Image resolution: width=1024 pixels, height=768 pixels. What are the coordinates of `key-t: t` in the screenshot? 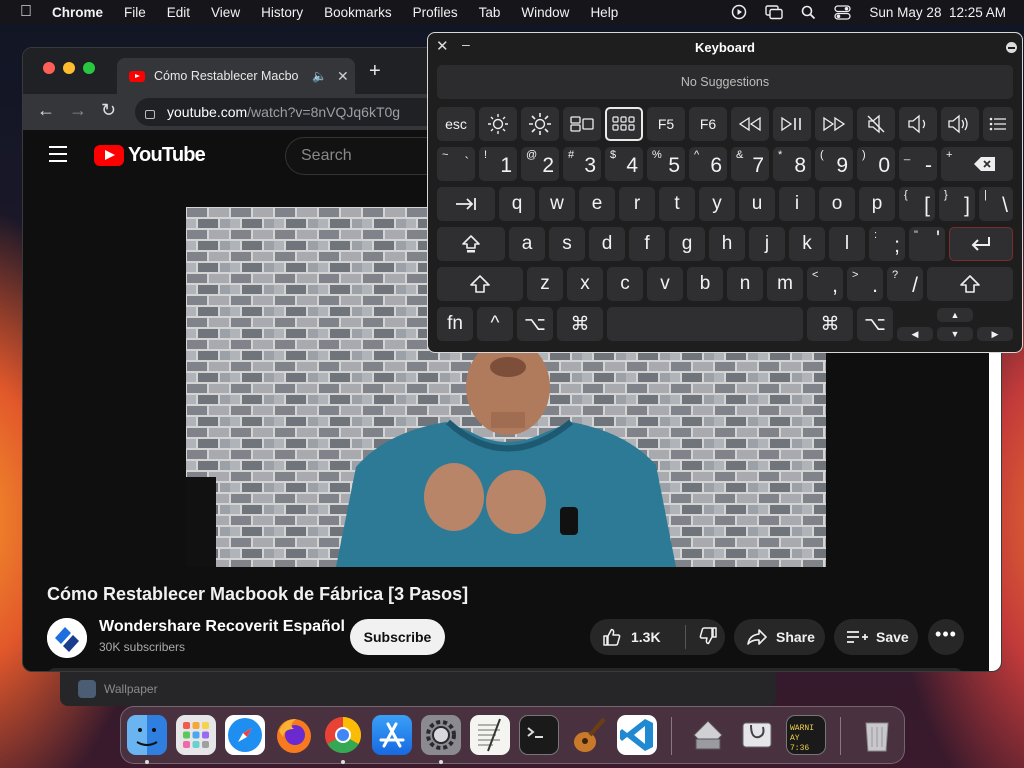 It's located at (677, 204).